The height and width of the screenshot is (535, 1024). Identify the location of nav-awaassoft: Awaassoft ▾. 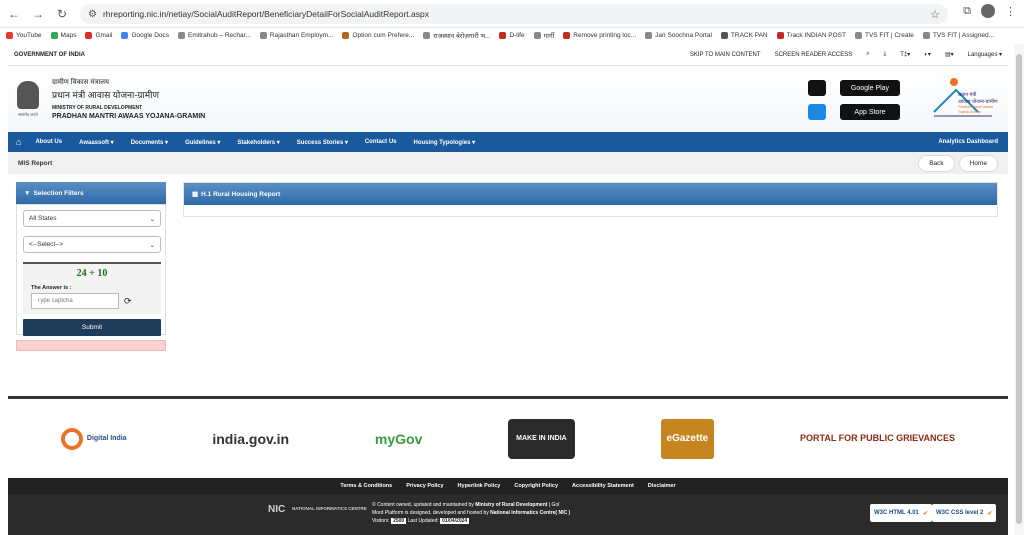
(96, 142).